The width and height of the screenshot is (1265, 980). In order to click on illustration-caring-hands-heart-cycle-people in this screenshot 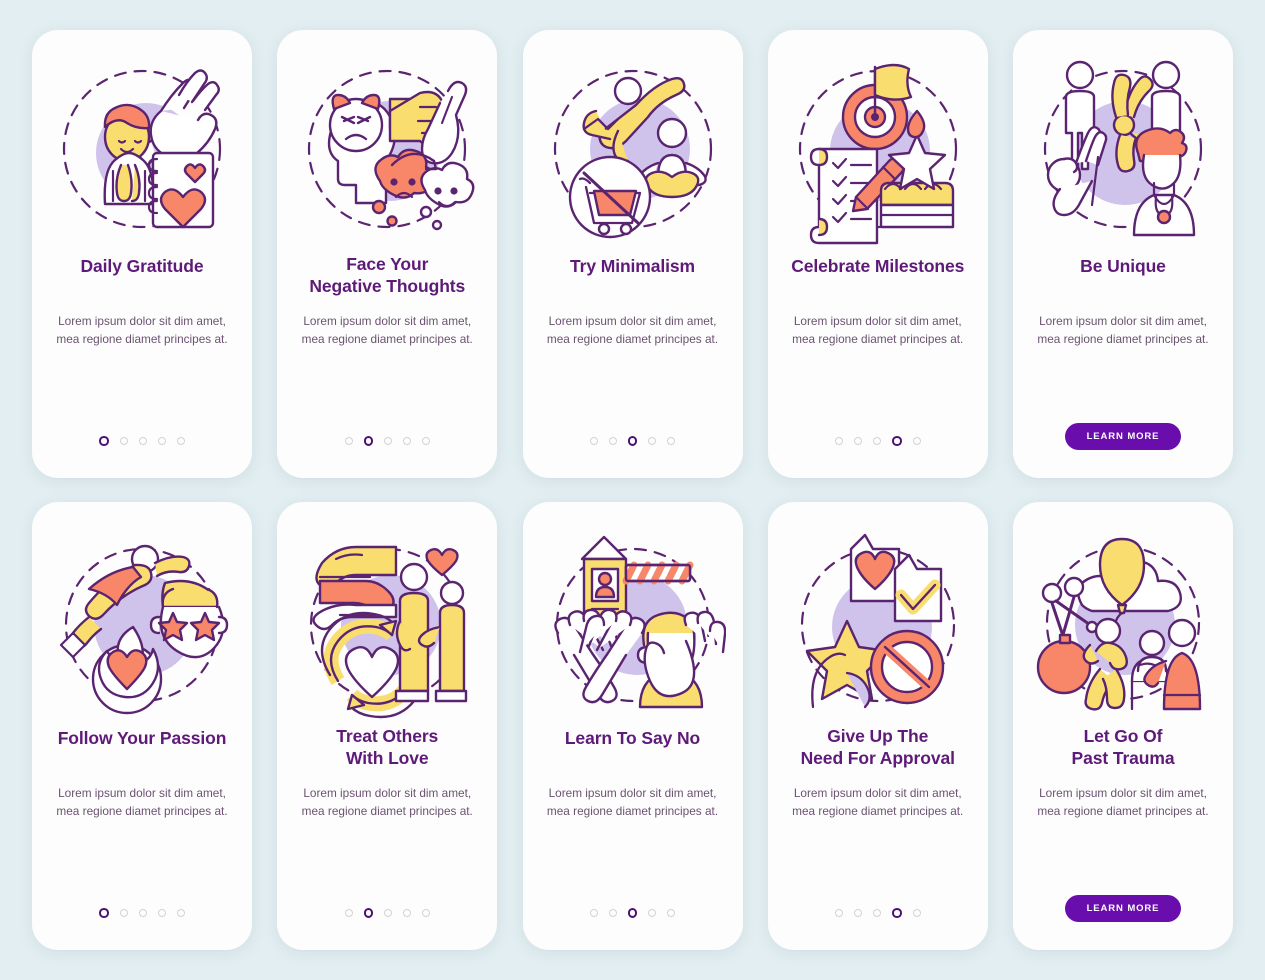, I will do `click(387, 620)`.